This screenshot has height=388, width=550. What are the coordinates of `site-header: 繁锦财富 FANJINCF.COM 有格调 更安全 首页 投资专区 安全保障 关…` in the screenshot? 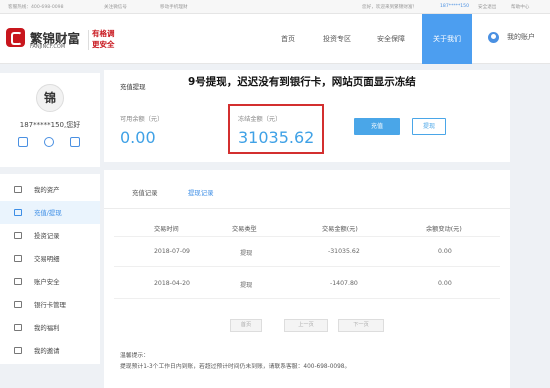 It's located at (275, 39).